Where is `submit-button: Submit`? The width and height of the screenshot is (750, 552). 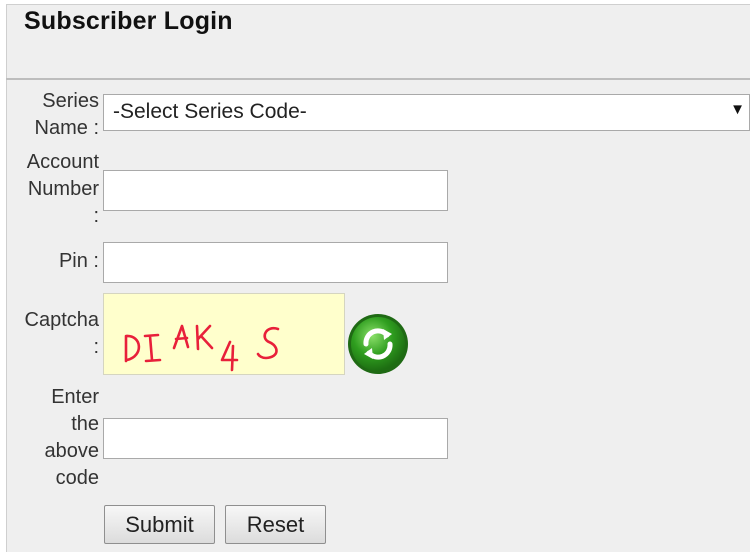 submit-button: Submit is located at coordinates (159, 524).